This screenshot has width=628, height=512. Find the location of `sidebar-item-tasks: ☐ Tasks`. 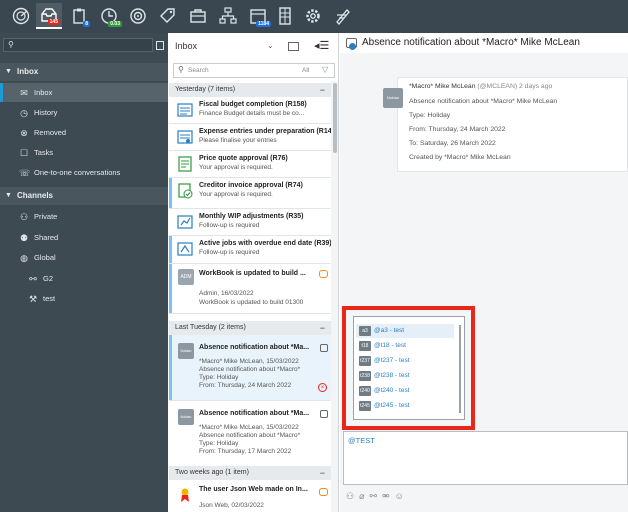

sidebar-item-tasks: ☐ Tasks is located at coordinates (84, 152).